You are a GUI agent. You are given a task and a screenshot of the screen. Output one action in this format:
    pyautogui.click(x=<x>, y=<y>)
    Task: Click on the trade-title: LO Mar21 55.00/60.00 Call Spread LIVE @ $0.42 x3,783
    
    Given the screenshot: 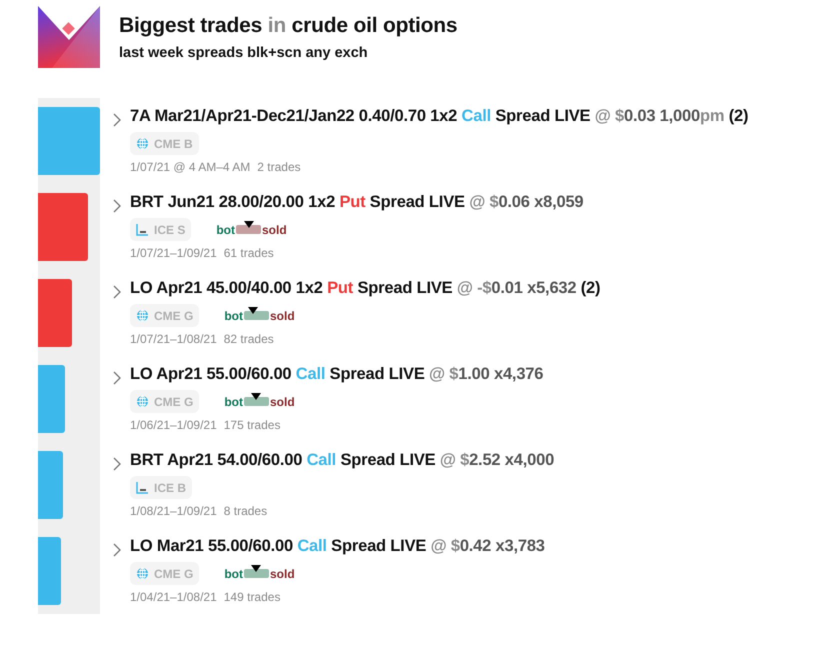 What is the action you would take?
    pyautogui.click(x=337, y=546)
    